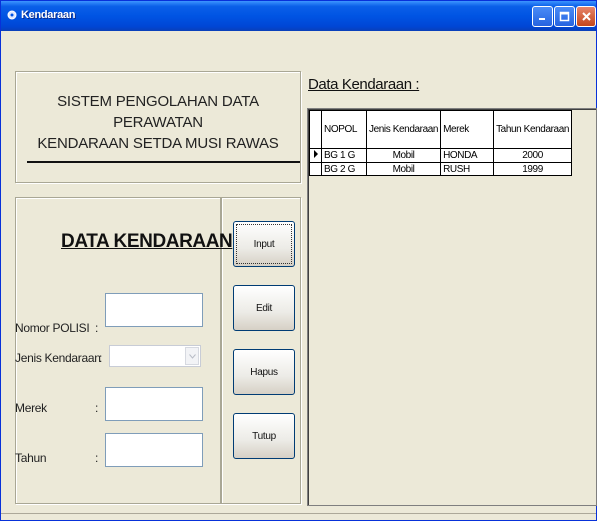 This screenshot has height=521, width=597. Describe the element at coordinates (31, 408) in the screenshot. I see `merek-label: Merek` at that location.